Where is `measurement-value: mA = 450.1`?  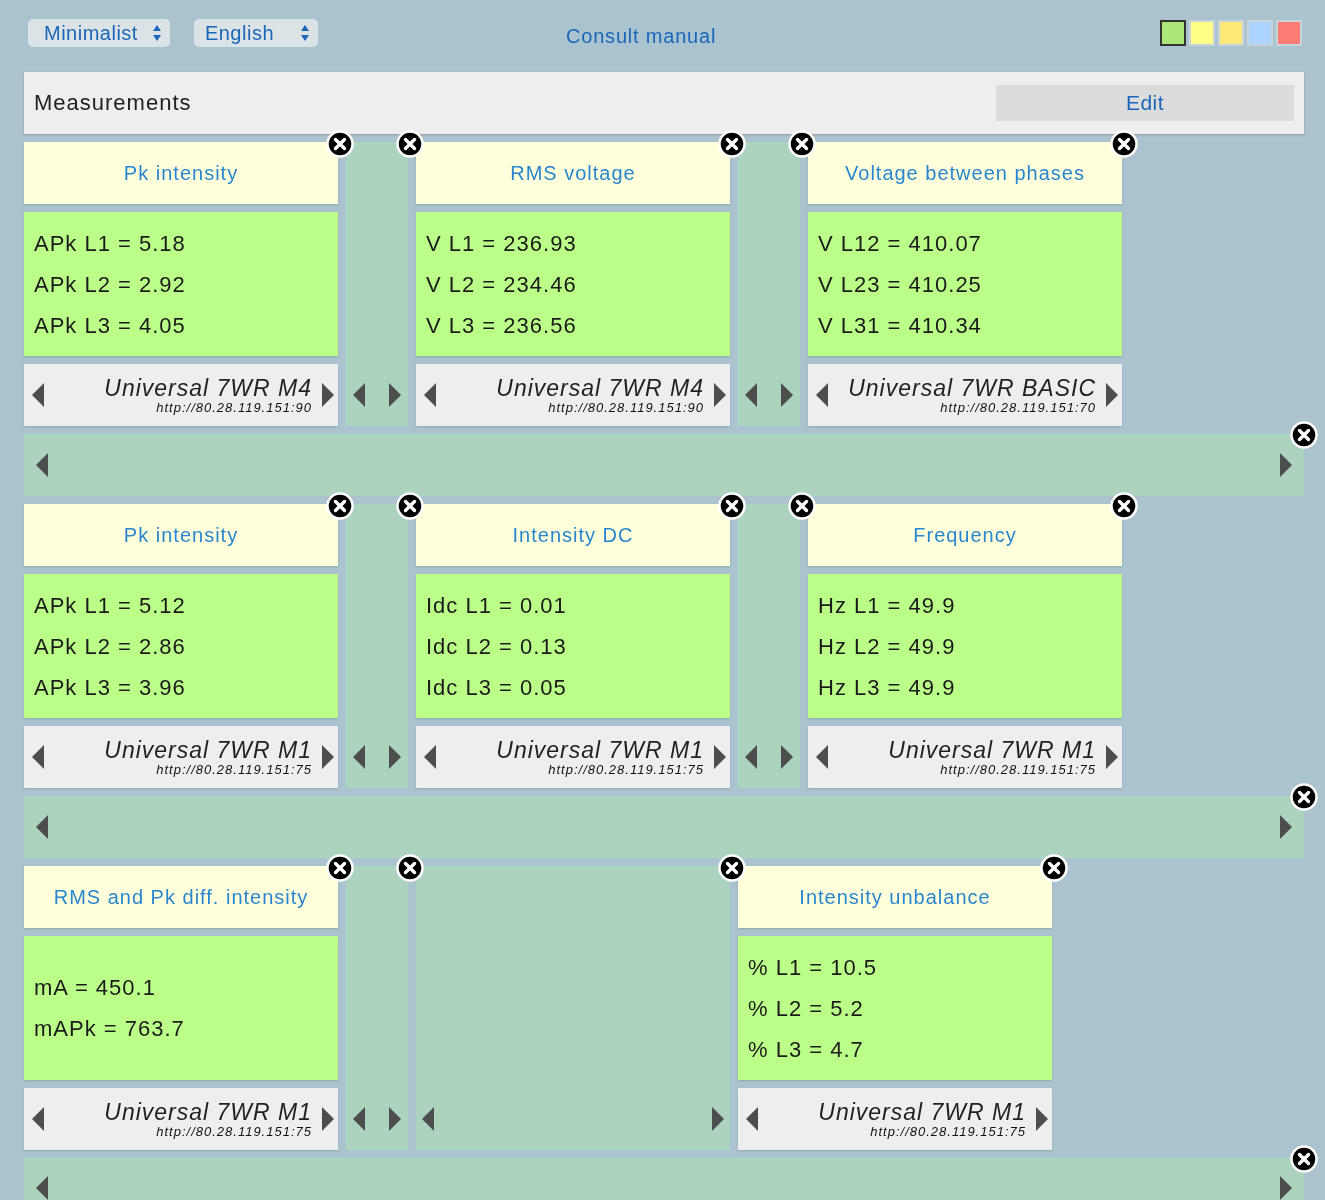 measurement-value: mA = 450.1 is located at coordinates (95, 987).